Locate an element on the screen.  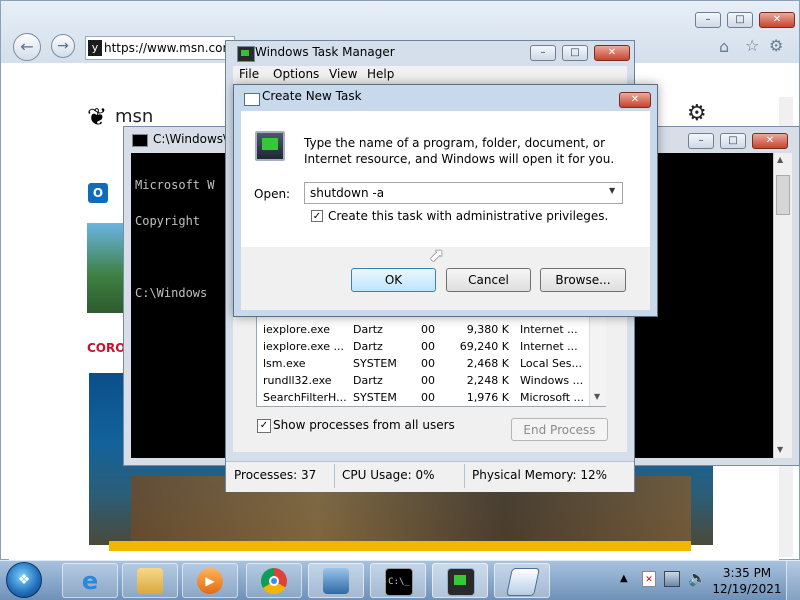
task-manager-title: Windows Task Manager is located at coordinates (325, 52).